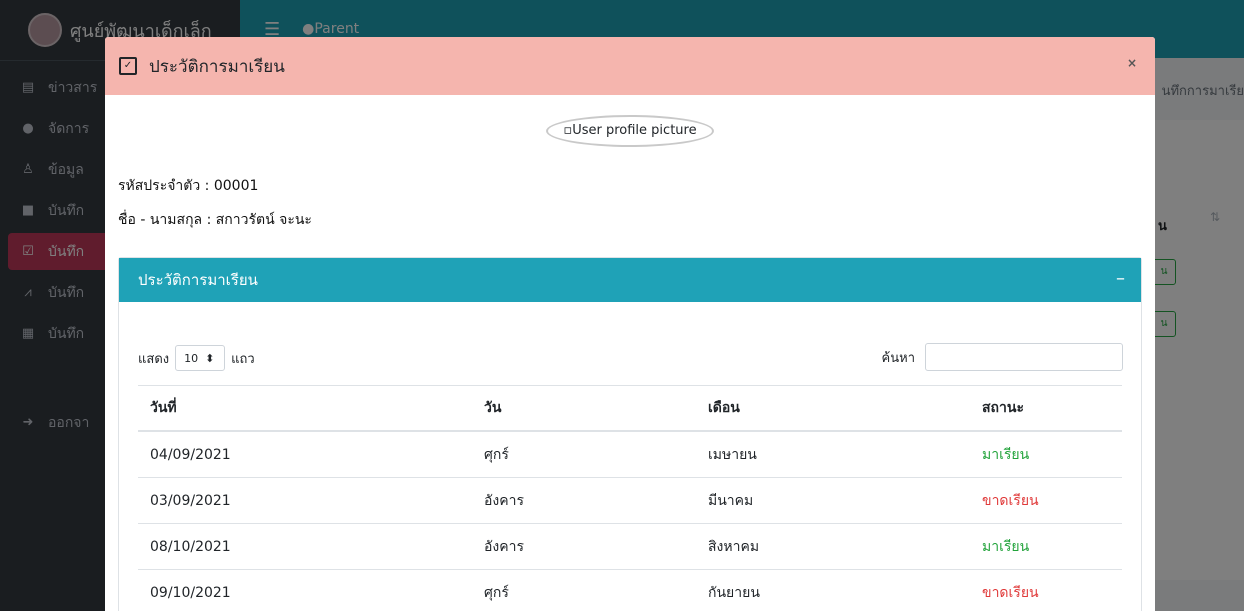 This screenshot has width=1244, height=611. Describe the element at coordinates (128, 66) in the screenshot. I see `calendar-check-icon: ✓` at that location.